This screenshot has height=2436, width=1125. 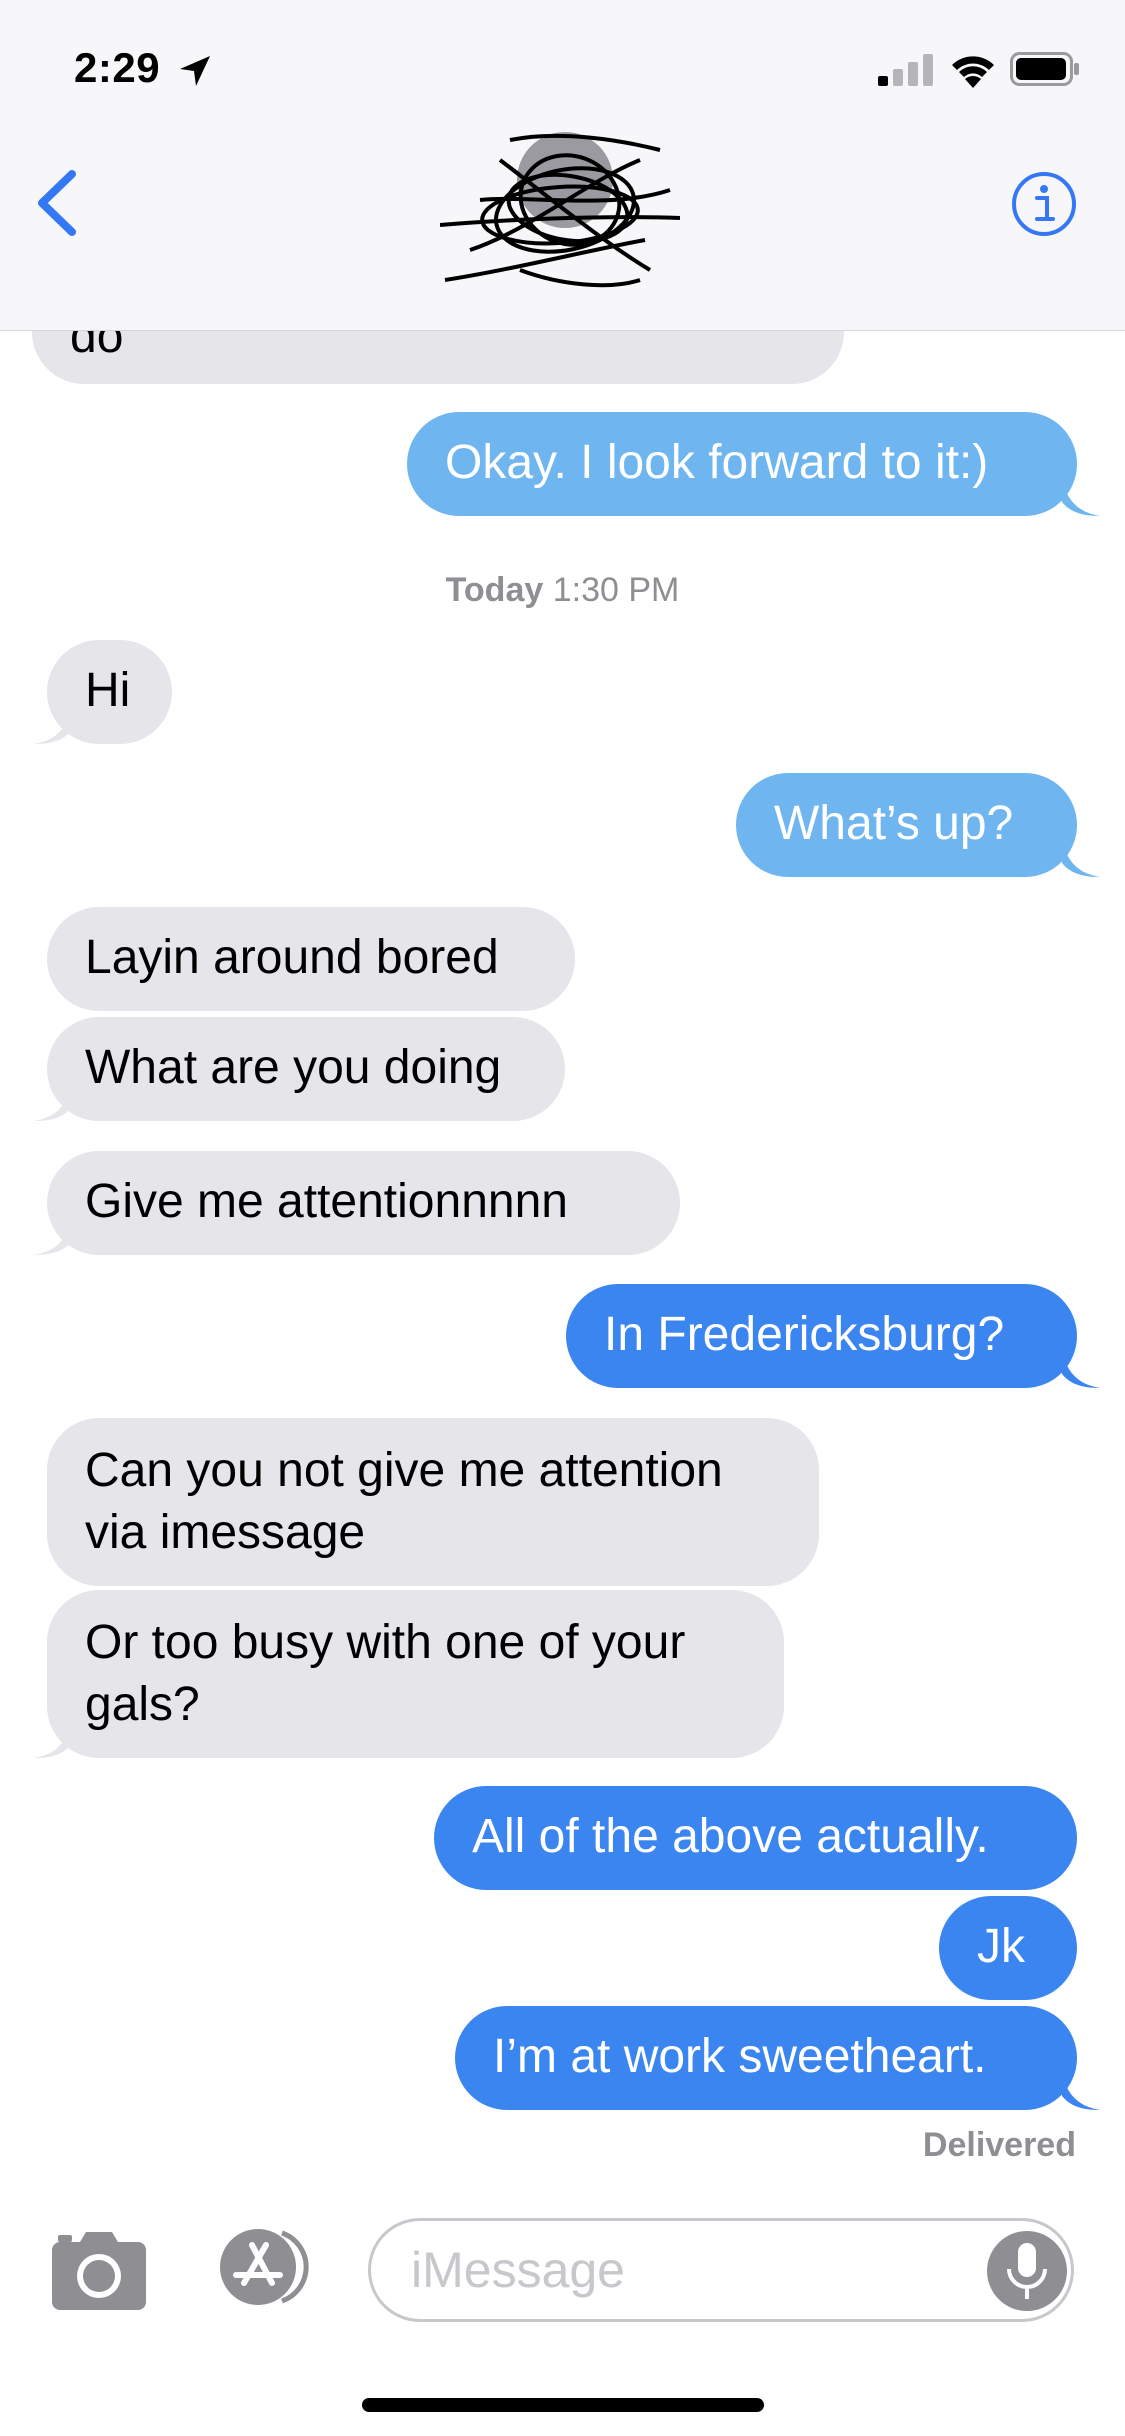 I want to click on camera-icon, so click(x=99, y=2269).